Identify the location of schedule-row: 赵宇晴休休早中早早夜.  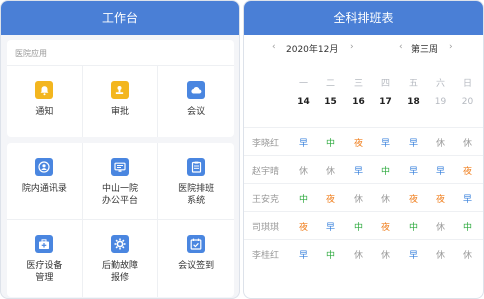
(363, 170).